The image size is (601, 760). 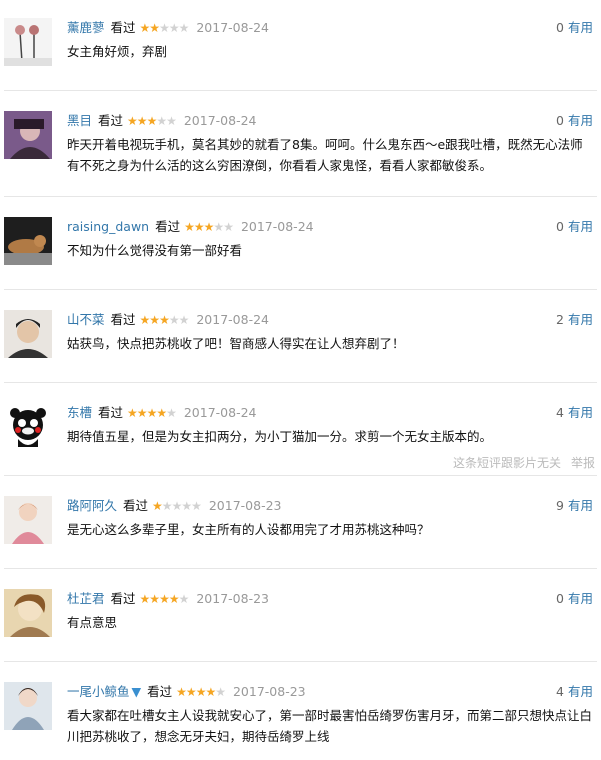 I want to click on roses-avatar, so click(x=28, y=42).